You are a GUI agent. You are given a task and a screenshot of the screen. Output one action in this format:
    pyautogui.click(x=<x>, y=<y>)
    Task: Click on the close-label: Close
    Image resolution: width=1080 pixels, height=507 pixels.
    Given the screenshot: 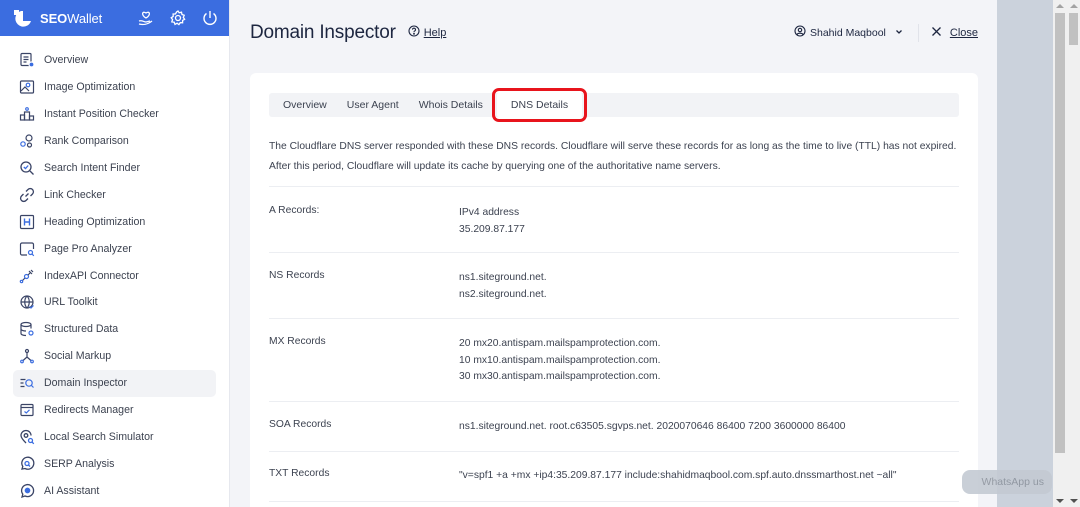 What is the action you would take?
    pyautogui.click(x=963, y=33)
    